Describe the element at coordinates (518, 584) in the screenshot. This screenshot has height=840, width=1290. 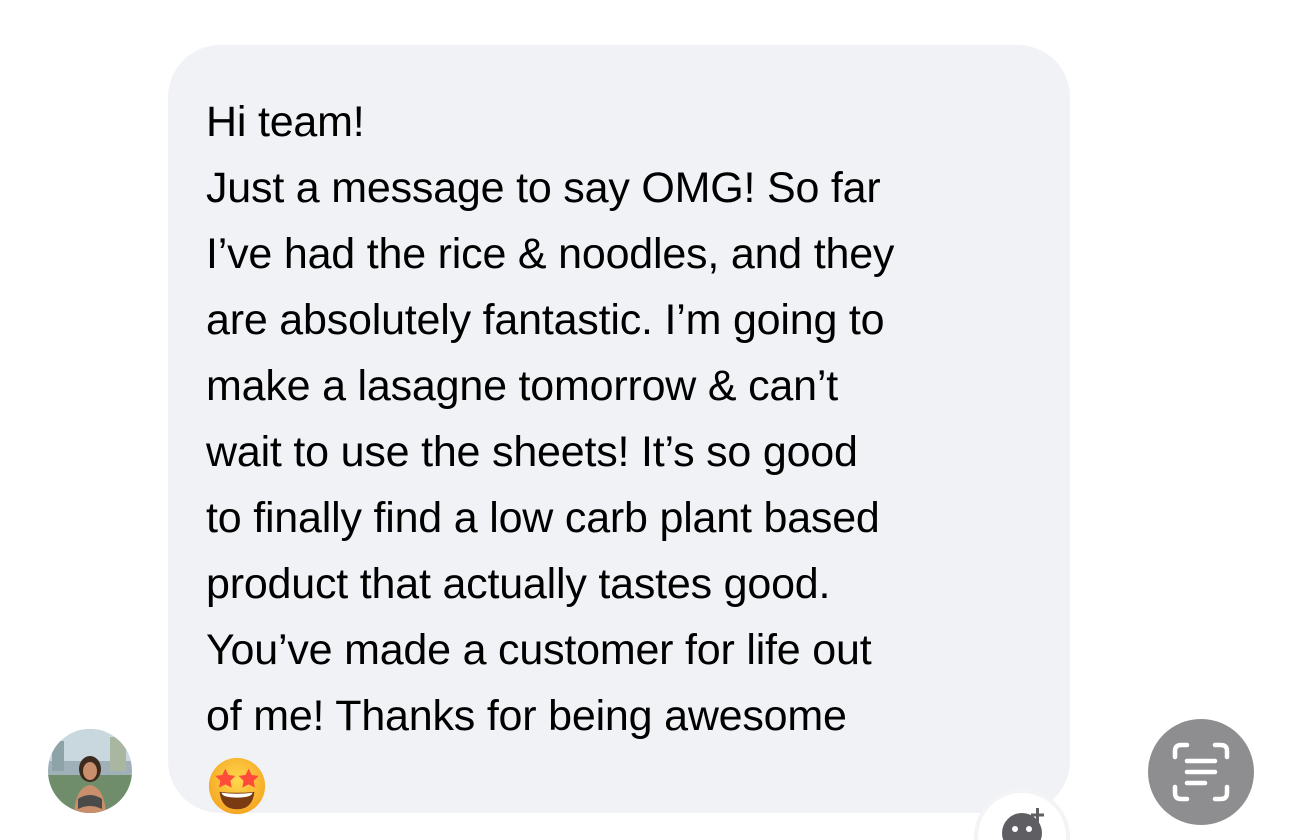
I see `message-line-8: product that actually tastes good.` at that location.